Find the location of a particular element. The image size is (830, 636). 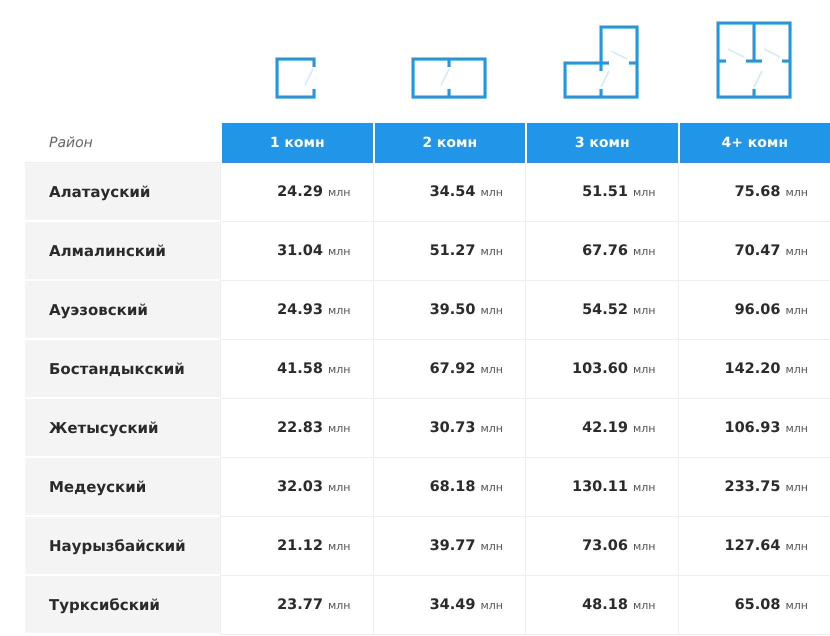

price-value: 103.60 is located at coordinates (600, 369).